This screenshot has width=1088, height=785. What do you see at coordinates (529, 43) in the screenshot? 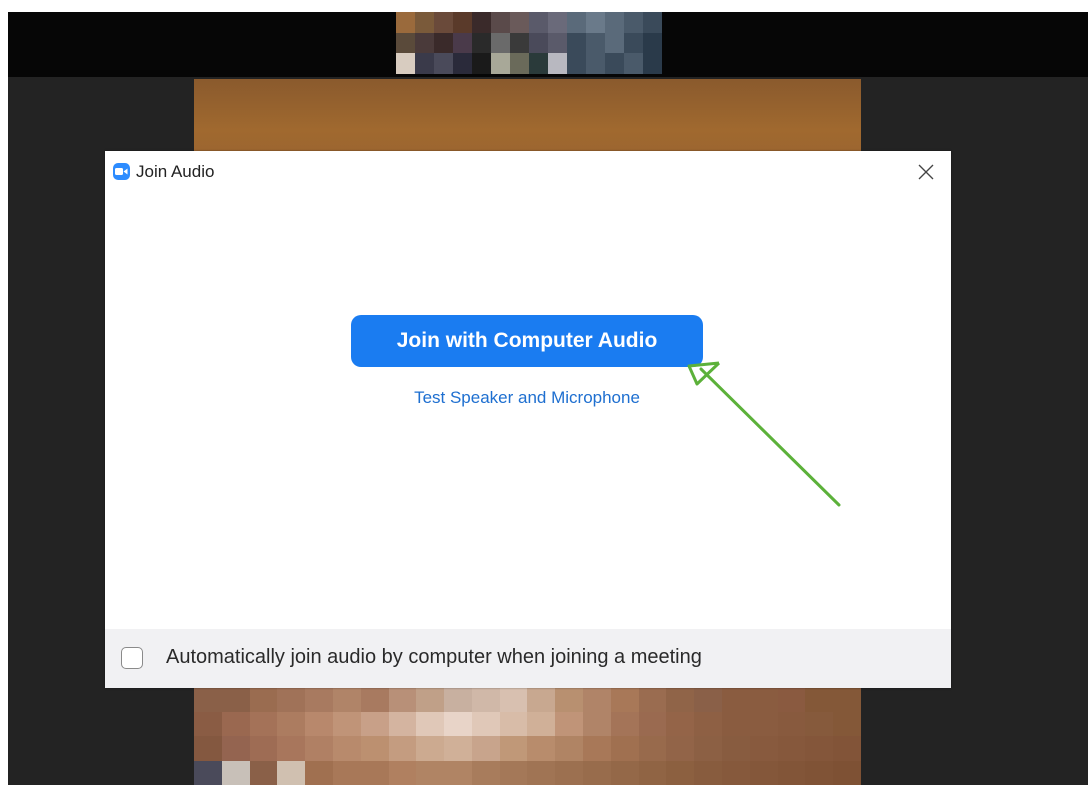
I see `participant-thumbnail` at bounding box center [529, 43].